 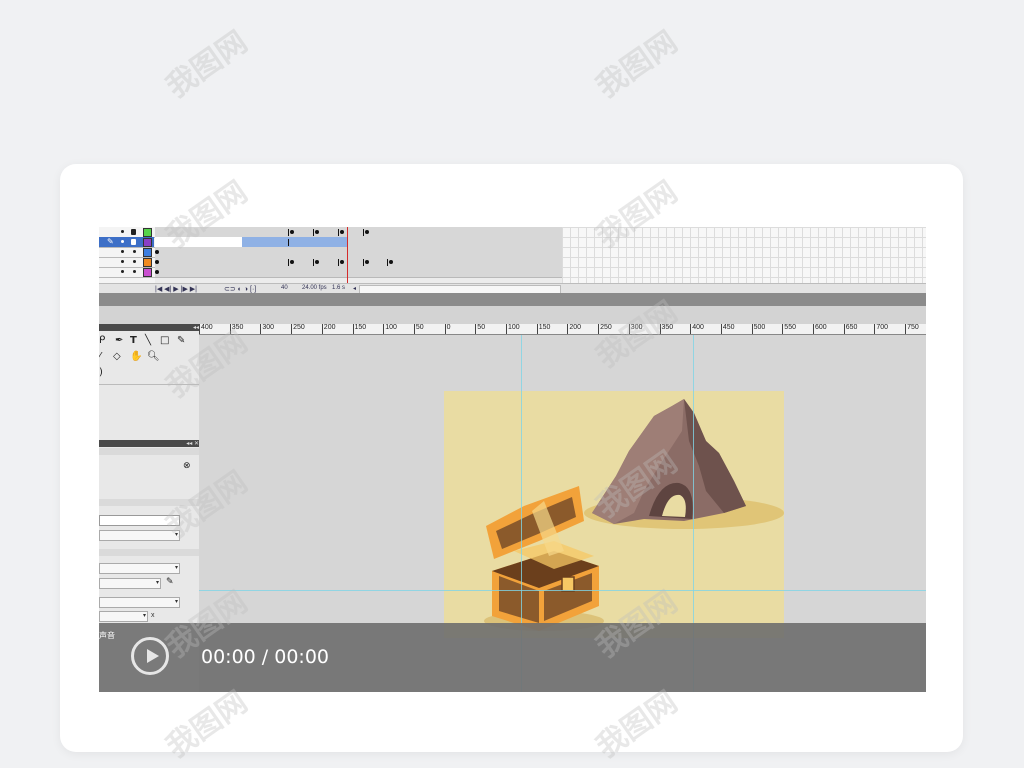 What do you see at coordinates (339, 288) in the screenshot?
I see `elapsed-time: 1.6 s` at bounding box center [339, 288].